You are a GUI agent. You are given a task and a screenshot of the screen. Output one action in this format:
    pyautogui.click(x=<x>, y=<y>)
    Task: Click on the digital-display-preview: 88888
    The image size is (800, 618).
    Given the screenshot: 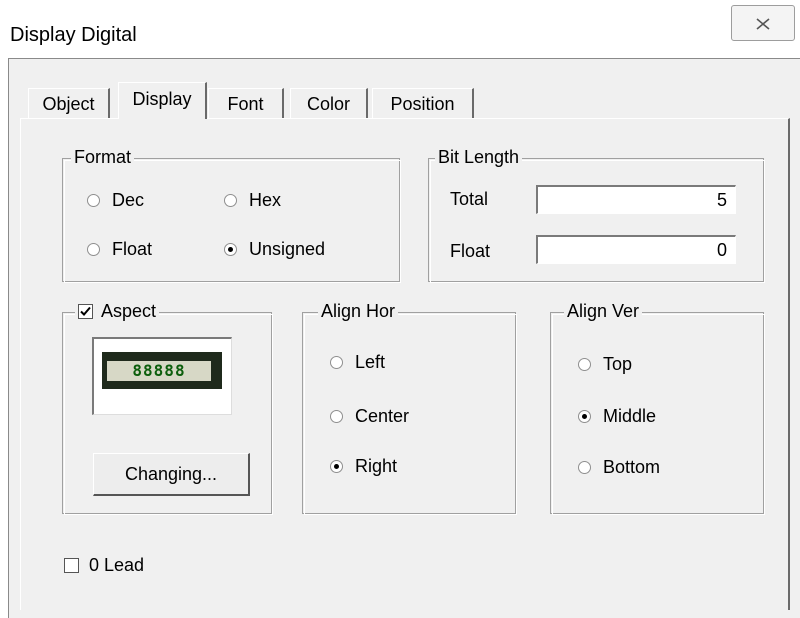 What is the action you would take?
    pyautogui.click(x=162, y=370)
    